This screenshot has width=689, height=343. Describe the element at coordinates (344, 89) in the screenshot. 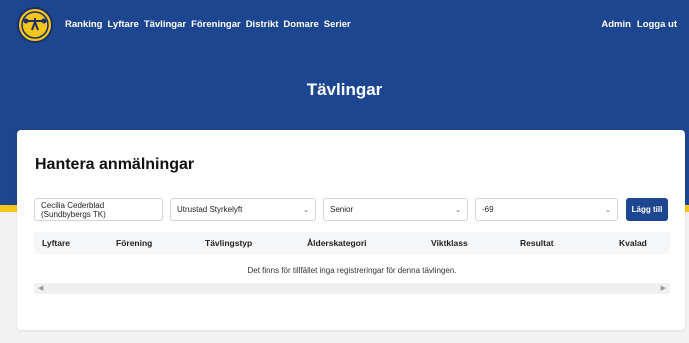

I see `page-title: Tävlingar` at that location.